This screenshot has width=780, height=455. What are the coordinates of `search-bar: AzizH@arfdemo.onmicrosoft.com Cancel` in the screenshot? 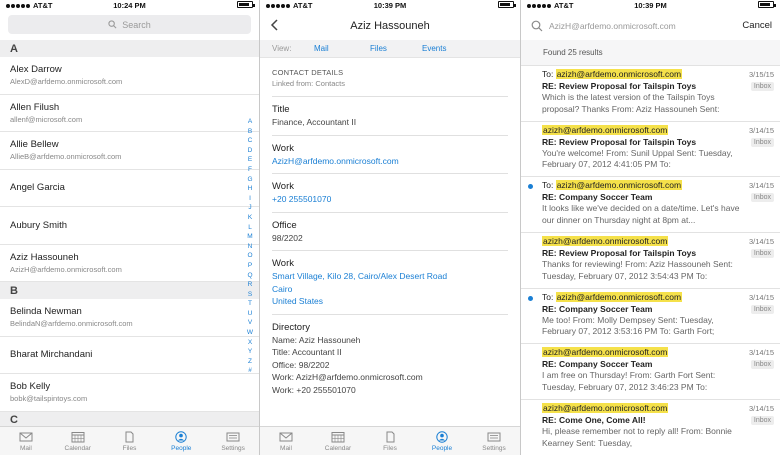 It's located at (650, 25).